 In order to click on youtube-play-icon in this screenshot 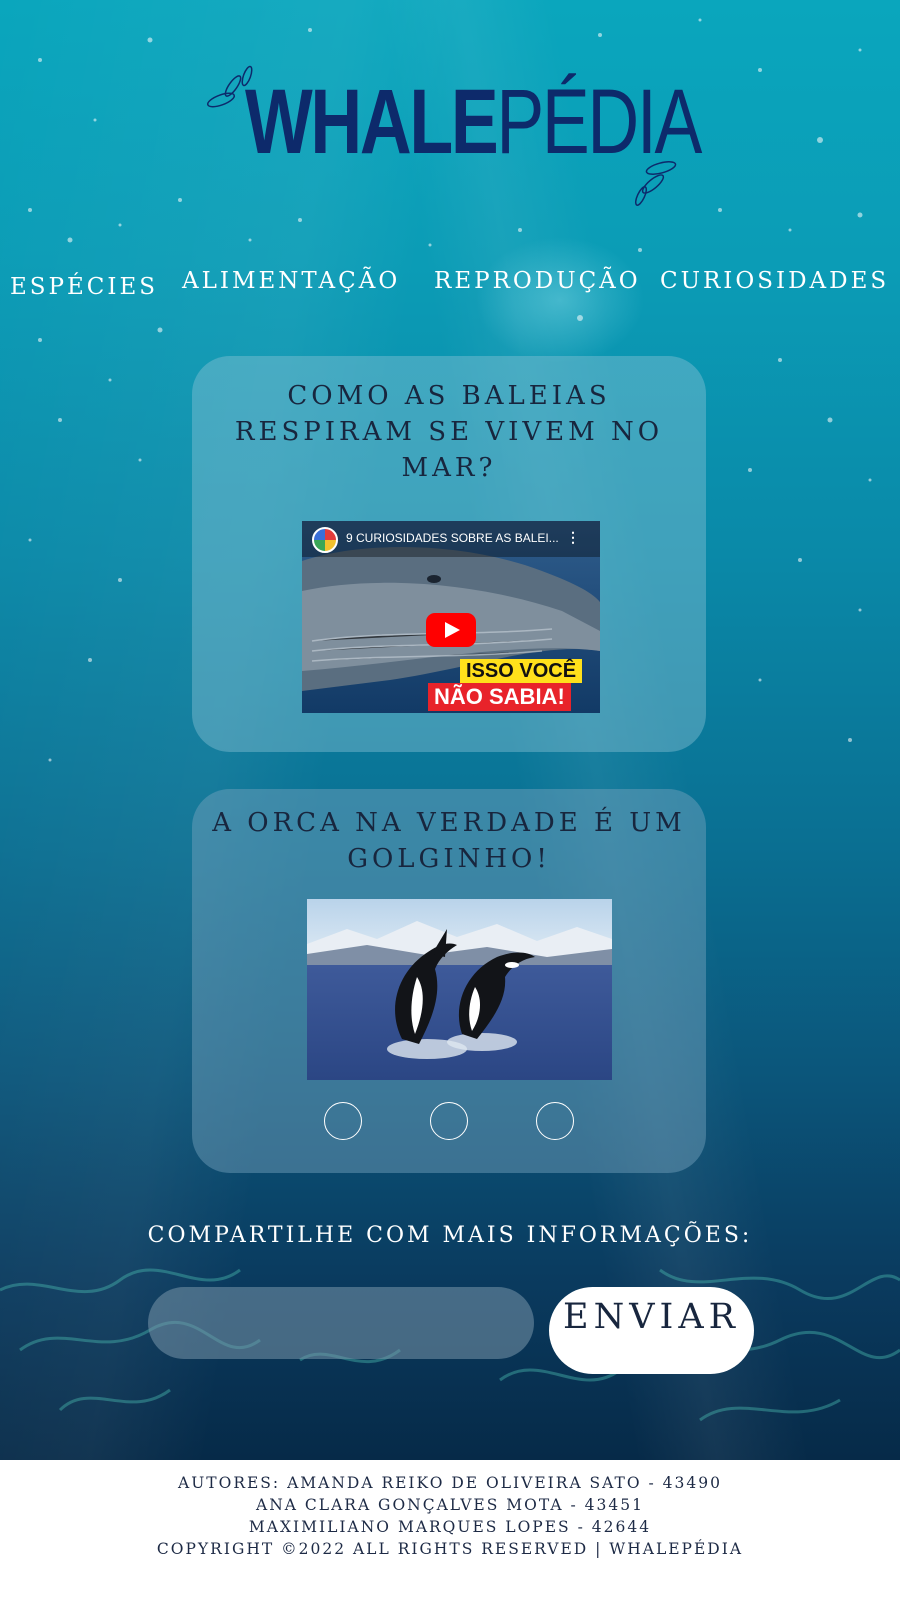, I will do `click(451, 630)`.